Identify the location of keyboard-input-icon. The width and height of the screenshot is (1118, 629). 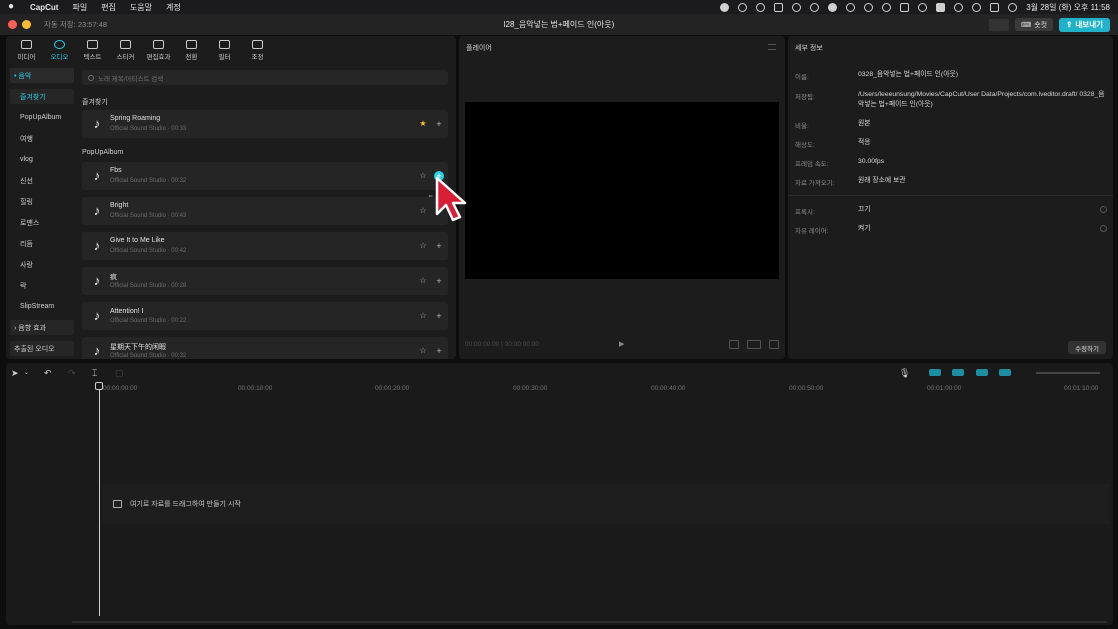
(905, 7).